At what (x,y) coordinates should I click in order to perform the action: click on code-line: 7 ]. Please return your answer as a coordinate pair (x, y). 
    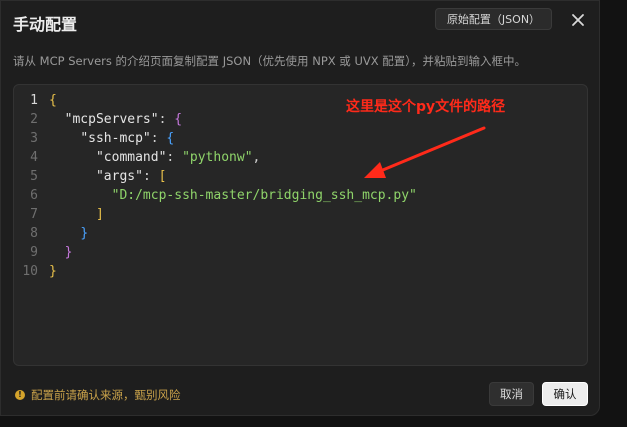
    Looking at the image, I should click on (215, 214).